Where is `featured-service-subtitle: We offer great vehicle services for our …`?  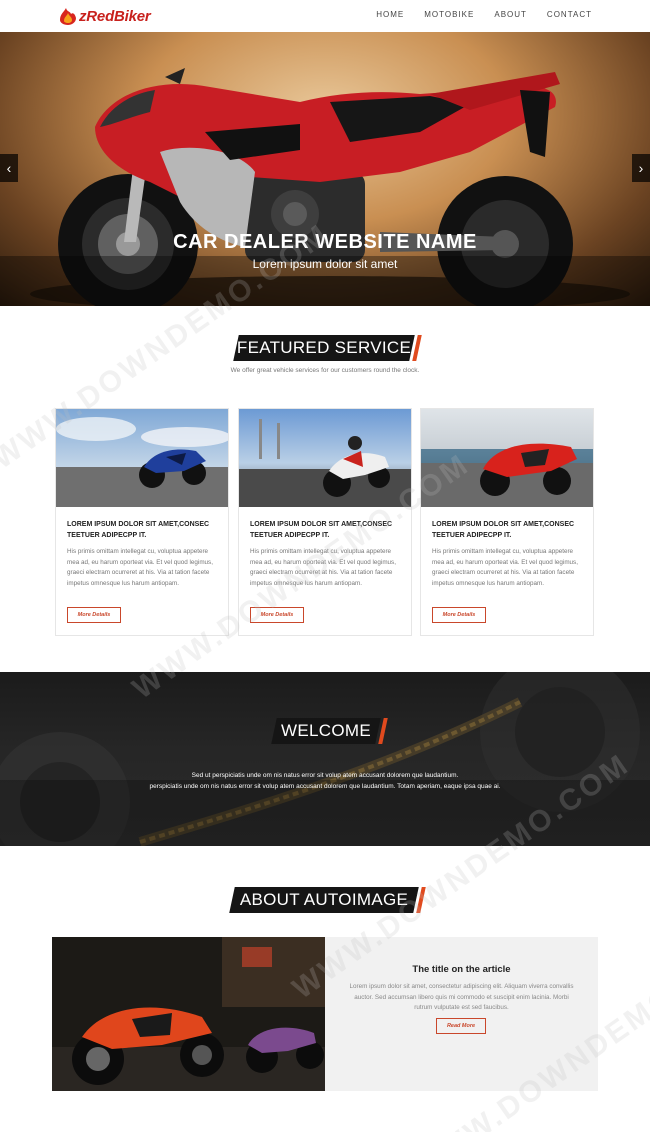 featured-service-subtitle: We offer great vehicle services for our … is located at coordinates (325, 370).